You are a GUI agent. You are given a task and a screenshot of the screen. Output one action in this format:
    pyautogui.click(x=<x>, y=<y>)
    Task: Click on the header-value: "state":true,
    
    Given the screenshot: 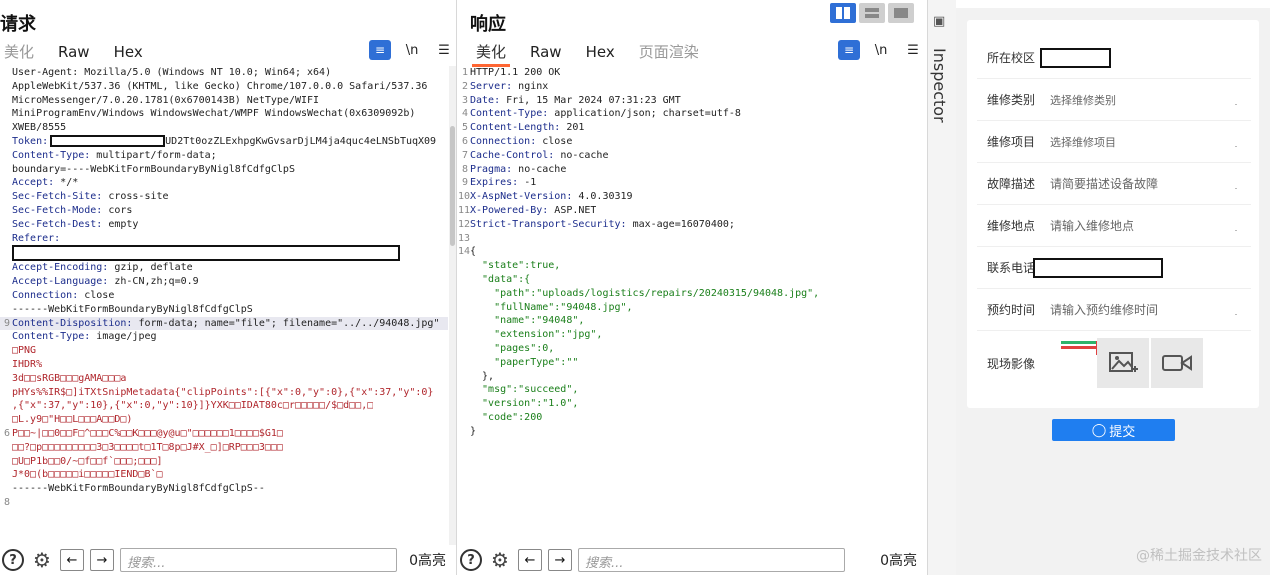 What is the action you would take?
    pyautogui.click(x=515, y=266)
    